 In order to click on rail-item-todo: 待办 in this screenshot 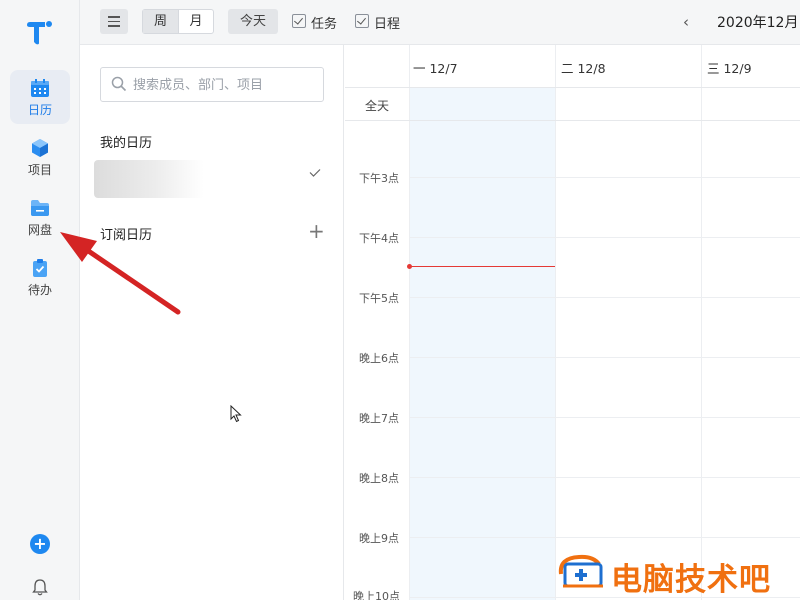, I will do `click(40, 277)`.